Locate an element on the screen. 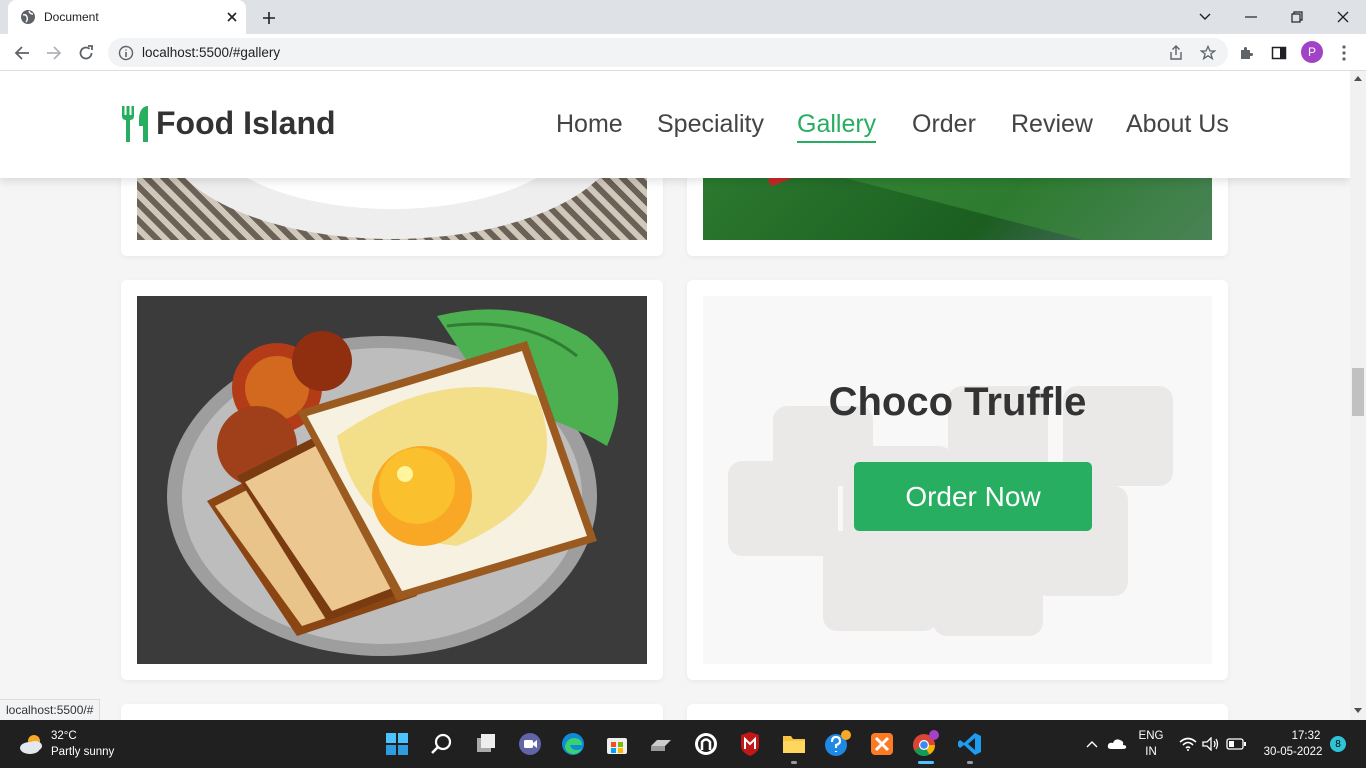  search-icon is located at coordinates (442, 744).